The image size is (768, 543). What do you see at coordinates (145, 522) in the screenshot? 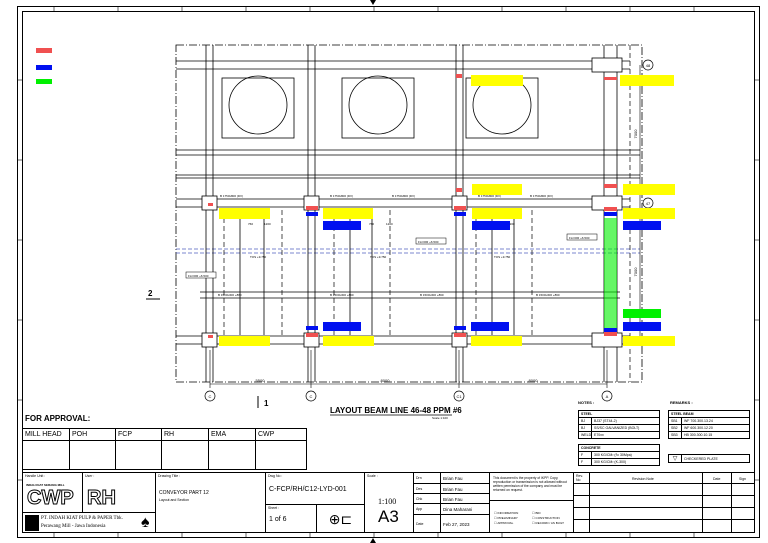
I see `spade-logo-icon: ♠` at bounding box center [145, 522].